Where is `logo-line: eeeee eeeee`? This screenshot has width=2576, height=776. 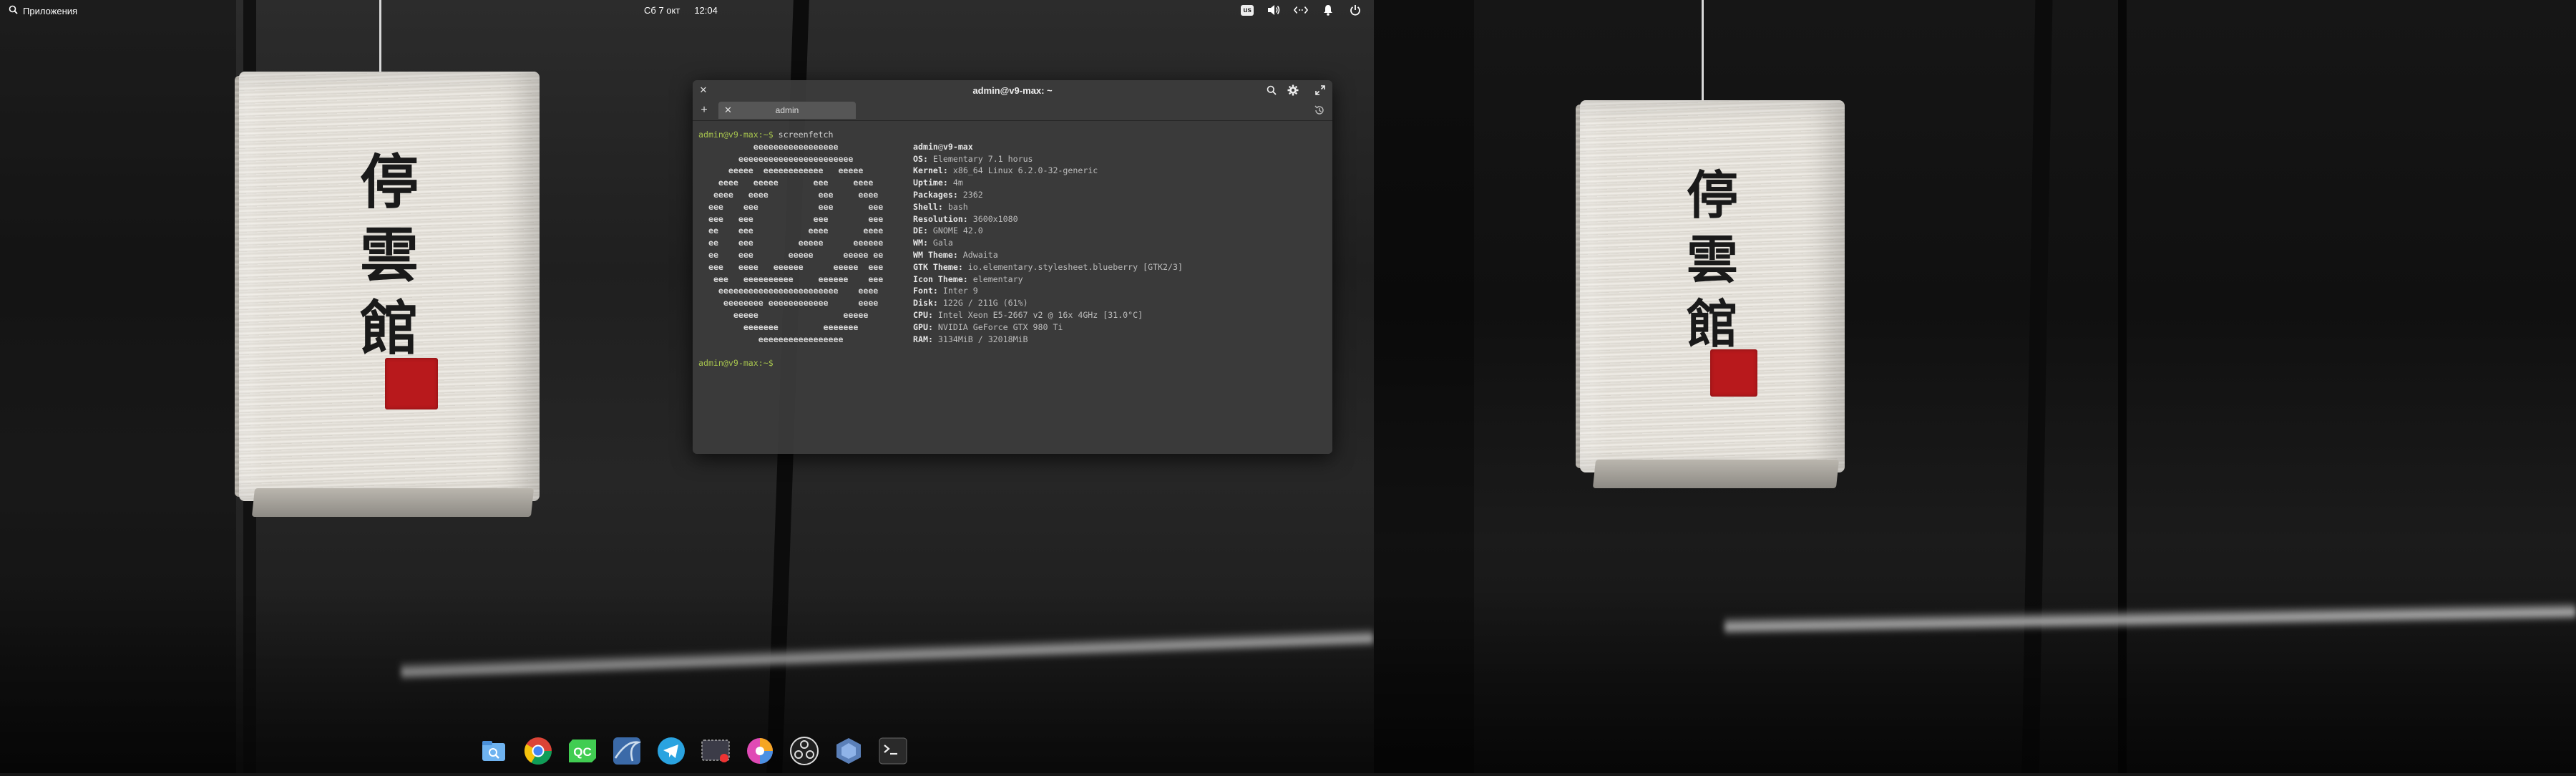
logo-line: eeeee eeeee is located at coordinates (783, 314).